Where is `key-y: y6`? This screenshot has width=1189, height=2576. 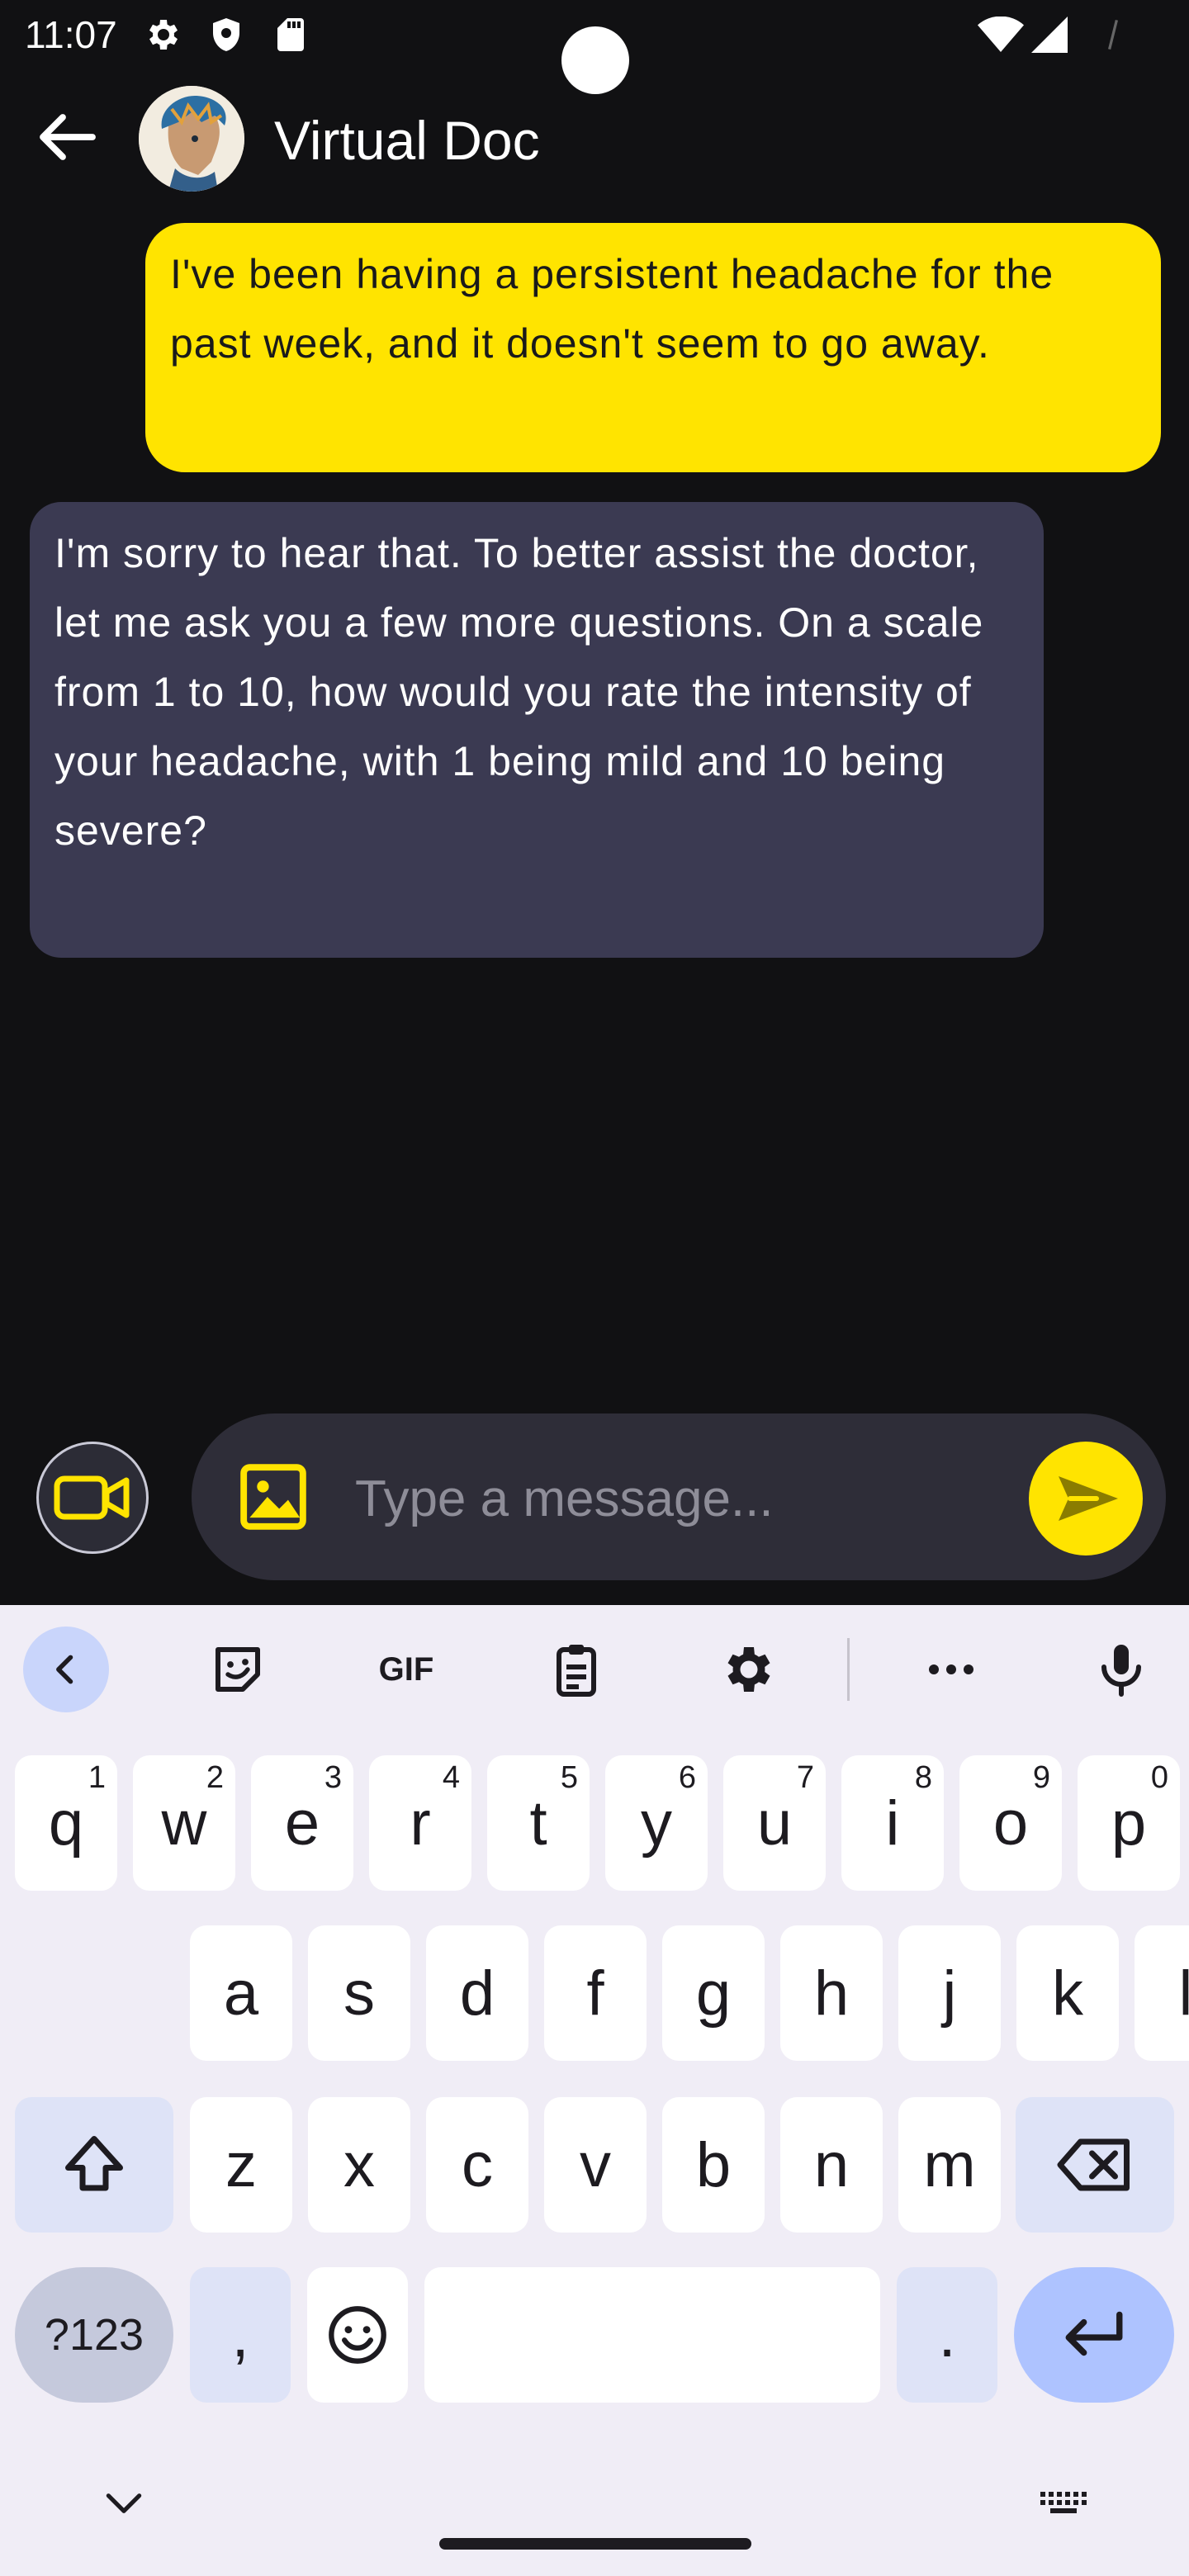
key-y: y6 is located at coordinates (656, 1823).